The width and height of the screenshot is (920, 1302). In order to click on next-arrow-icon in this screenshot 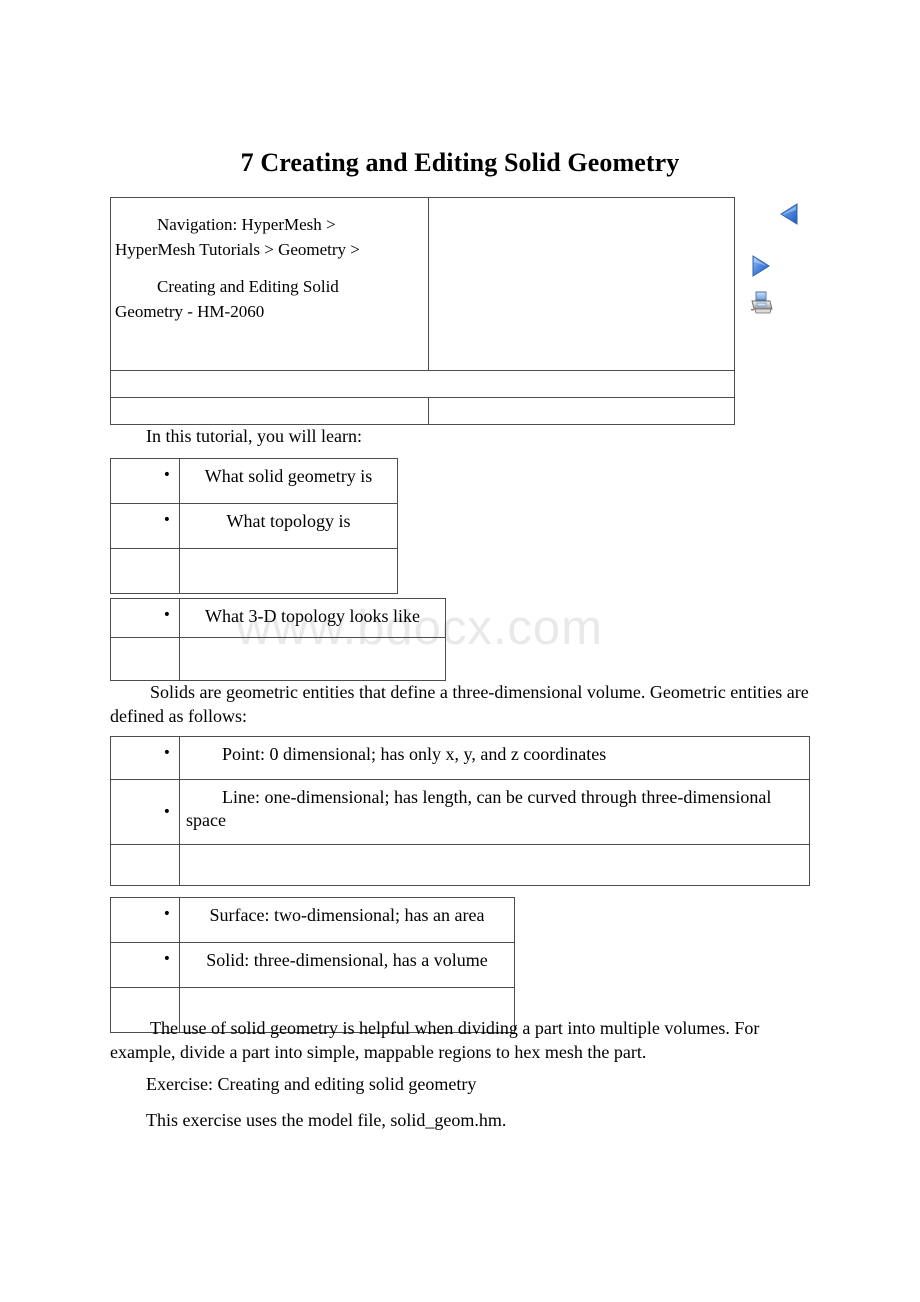, I will do `click(760, 268)`.